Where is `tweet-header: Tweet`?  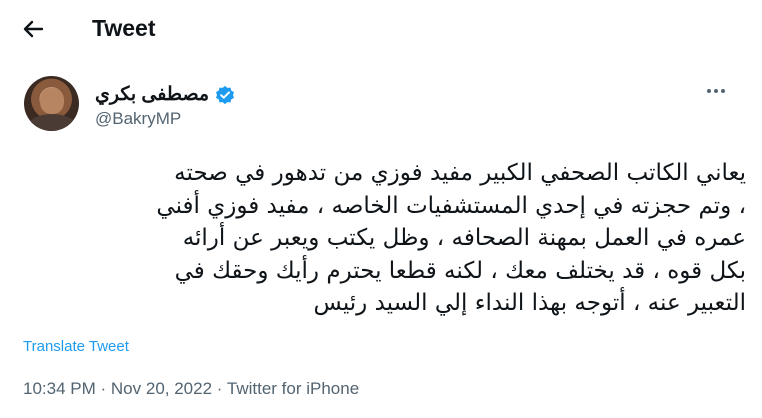 tweet-header: Tweet is located at coordinates (381, 29).